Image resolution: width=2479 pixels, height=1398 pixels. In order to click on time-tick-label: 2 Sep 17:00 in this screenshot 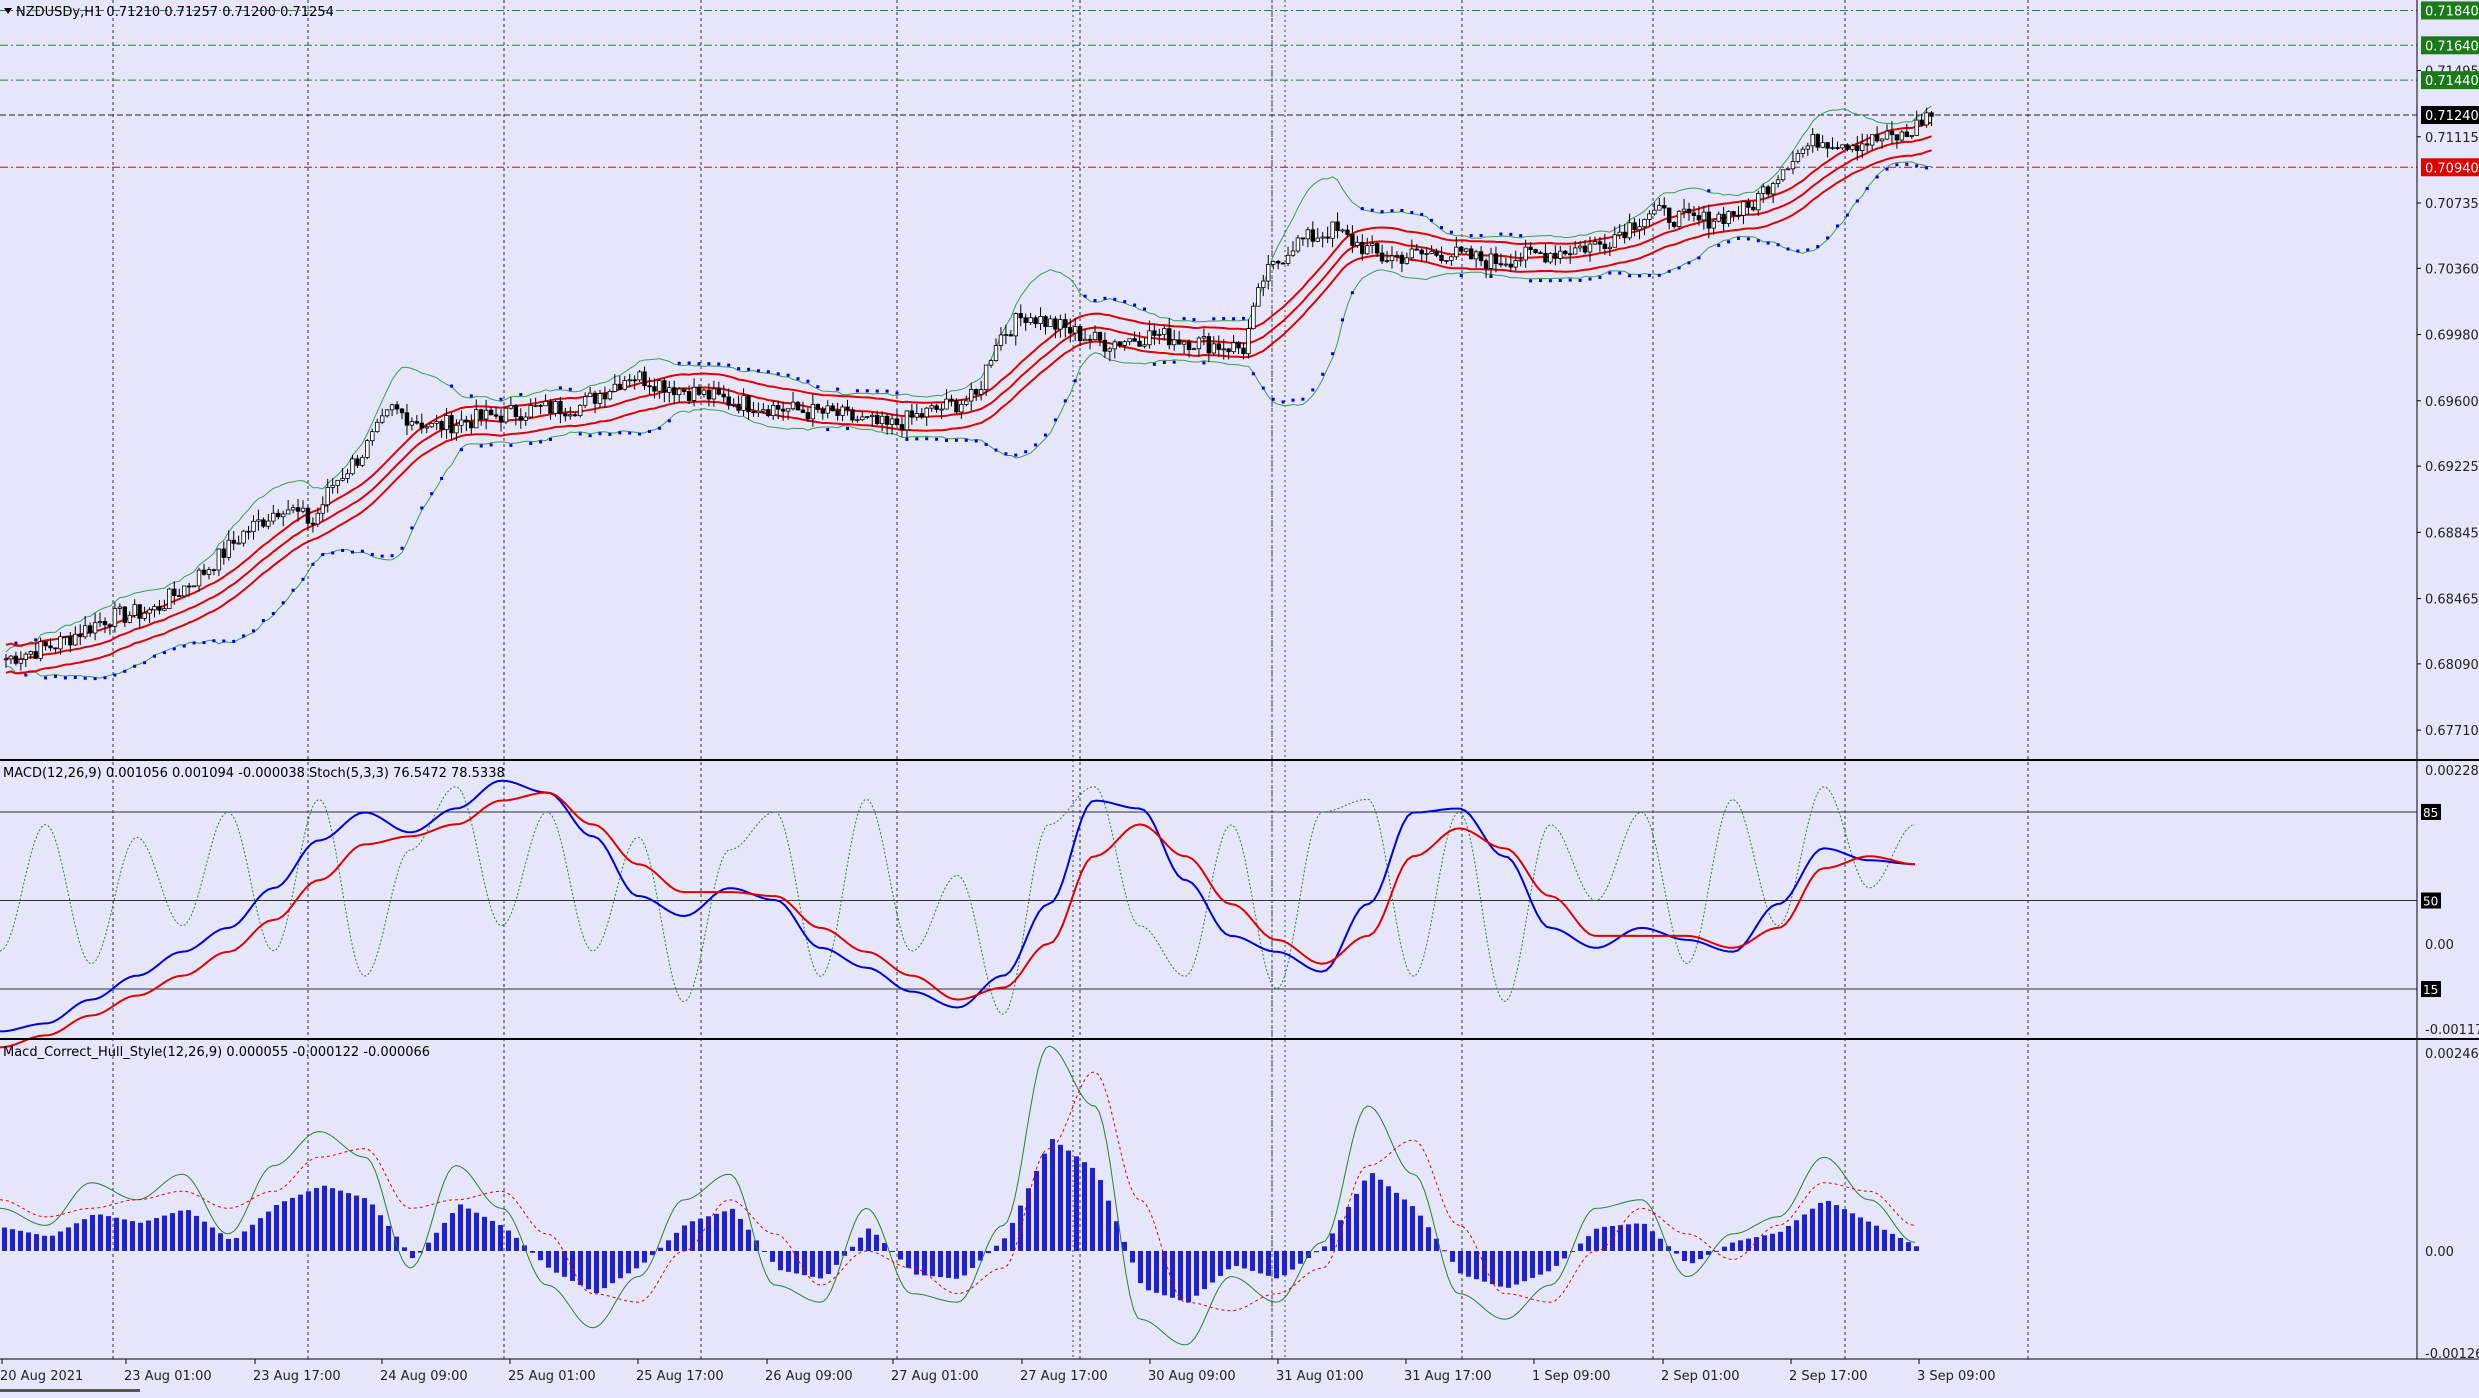, I will do `click(1828, 1376)`.